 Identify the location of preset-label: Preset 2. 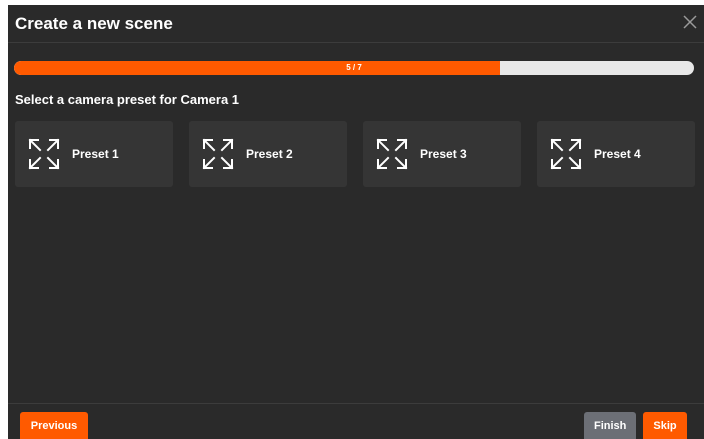
(269, 154).